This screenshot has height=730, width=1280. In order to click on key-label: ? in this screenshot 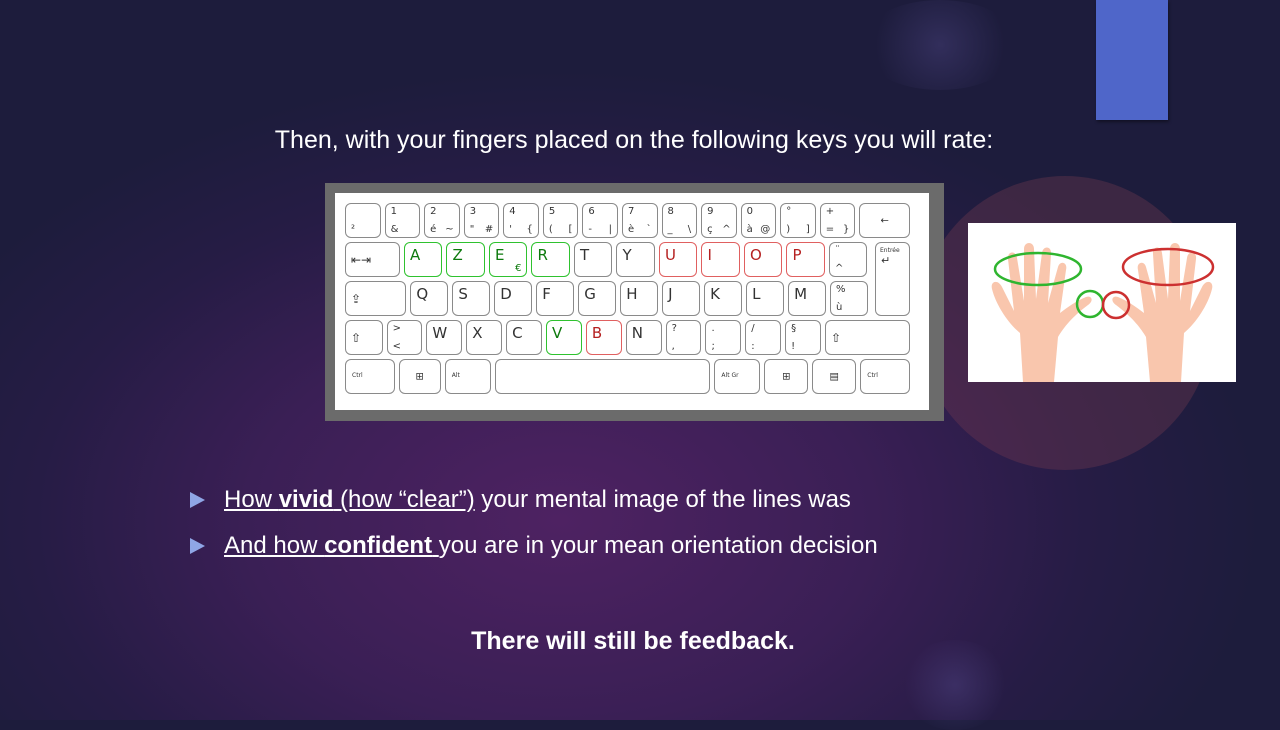, I will do `click(674, 328)`.